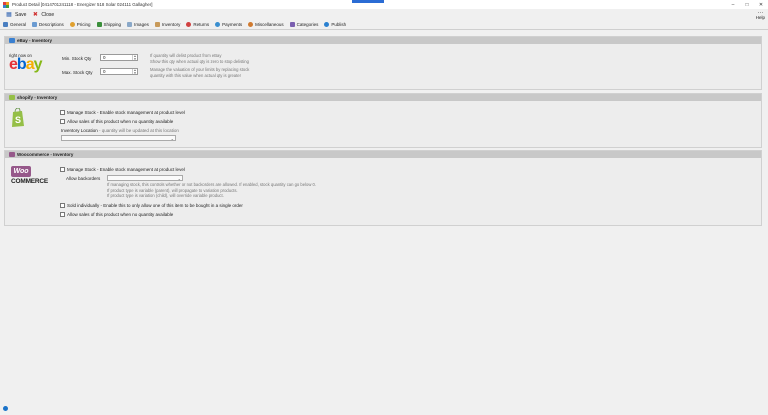  Describe the element at coordinates (35, 24) in the screenshot. I see `descriptions-icon` at that location.